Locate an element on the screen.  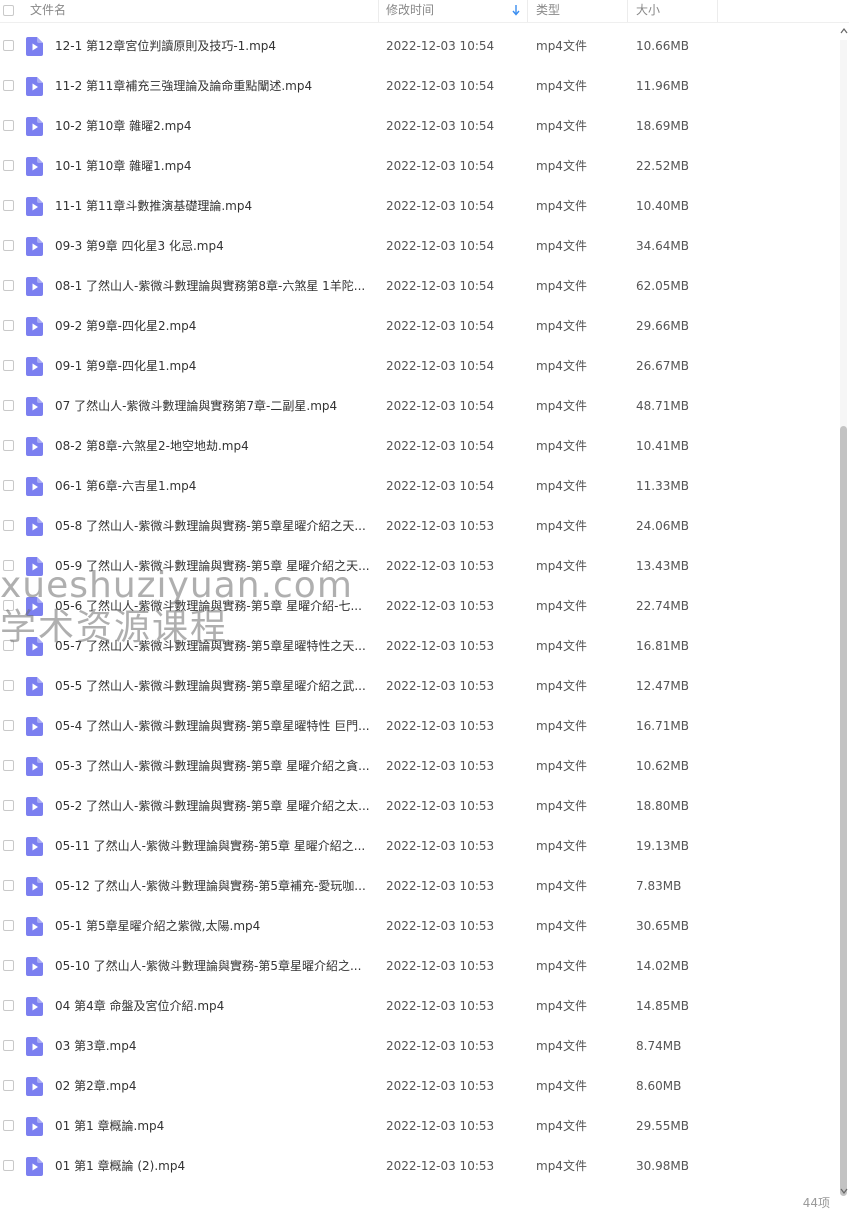
file-name: 06-1 第6章-六吉星1.mp4 is located at coordinates (215, 486).